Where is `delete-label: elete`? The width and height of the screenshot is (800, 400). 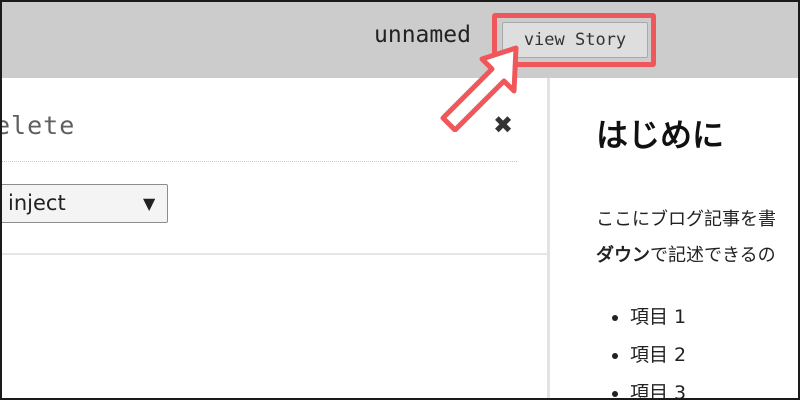
delete-label: elete is located at coordinates (38, 125).